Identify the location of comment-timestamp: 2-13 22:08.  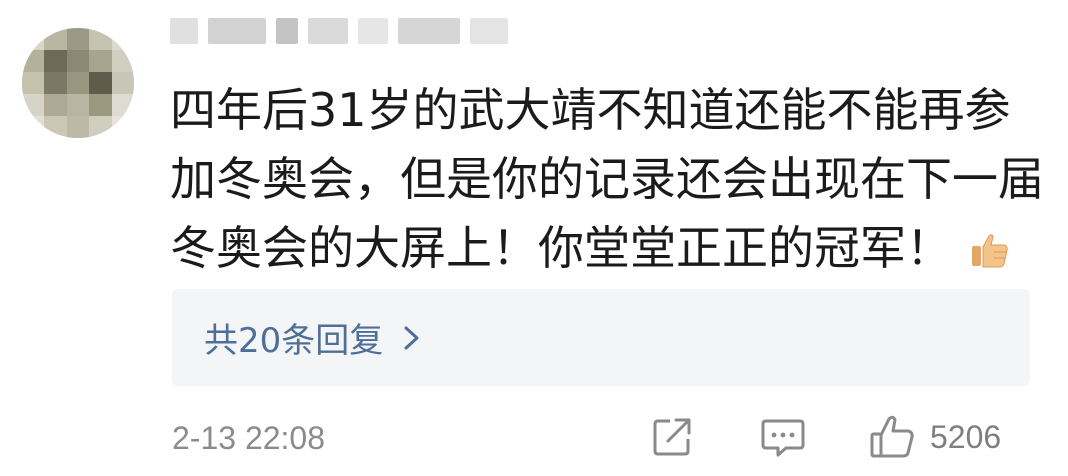
(249, 438).